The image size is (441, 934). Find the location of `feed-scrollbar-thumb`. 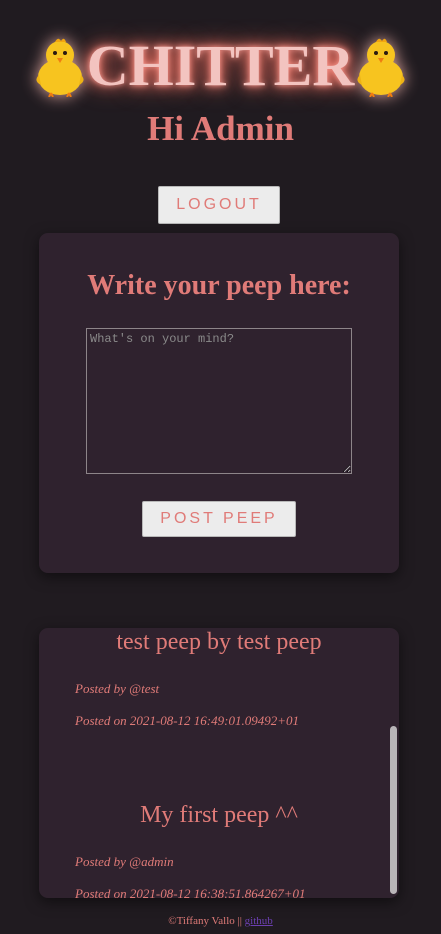

feed-scrollbar-thumb is located at coordinates (393, 810).